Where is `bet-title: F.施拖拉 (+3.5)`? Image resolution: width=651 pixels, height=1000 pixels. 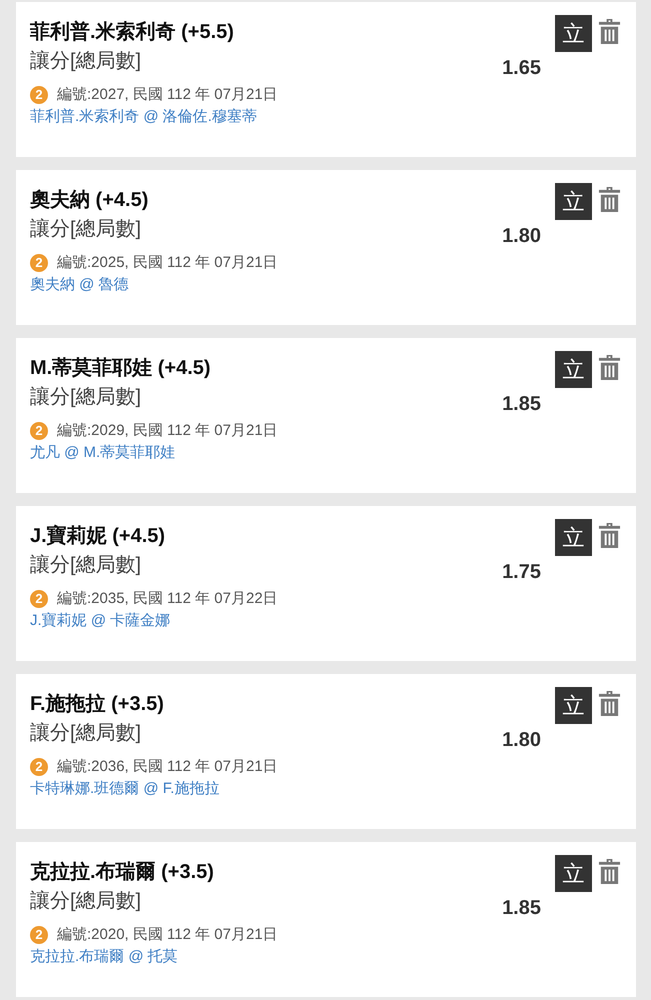
bet-title: F.施拖拉 (+3.5) is located at coordinates (97, 704).